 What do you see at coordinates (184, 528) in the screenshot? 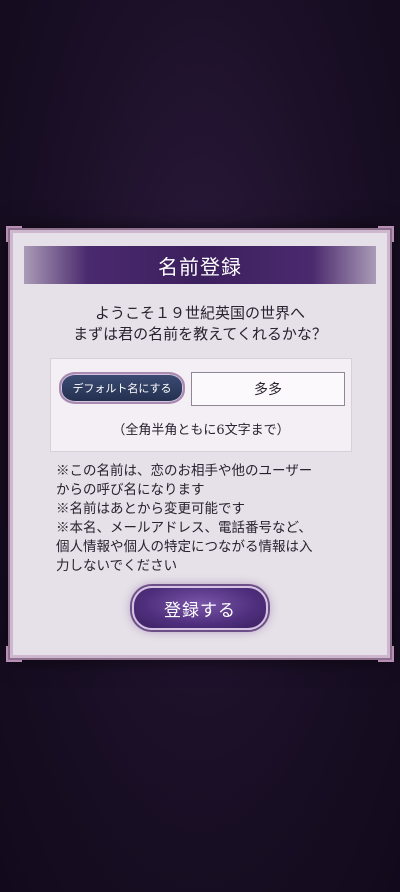
I see `note-line: ※本名、メールアドレス、電話番号など、` at bounding box center [184, 528].